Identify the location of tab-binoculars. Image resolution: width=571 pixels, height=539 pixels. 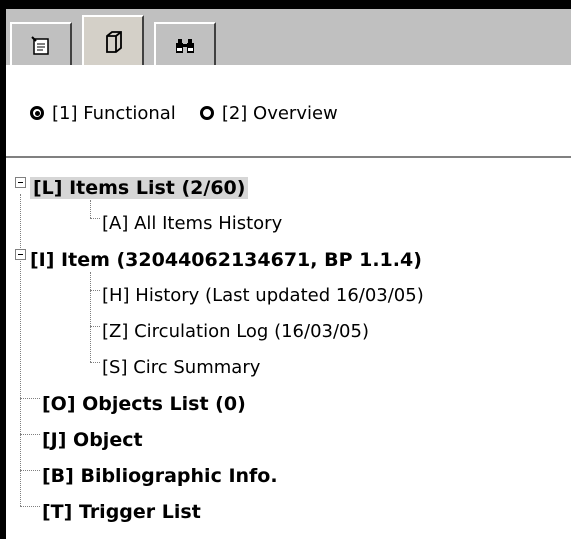
(185, 44).